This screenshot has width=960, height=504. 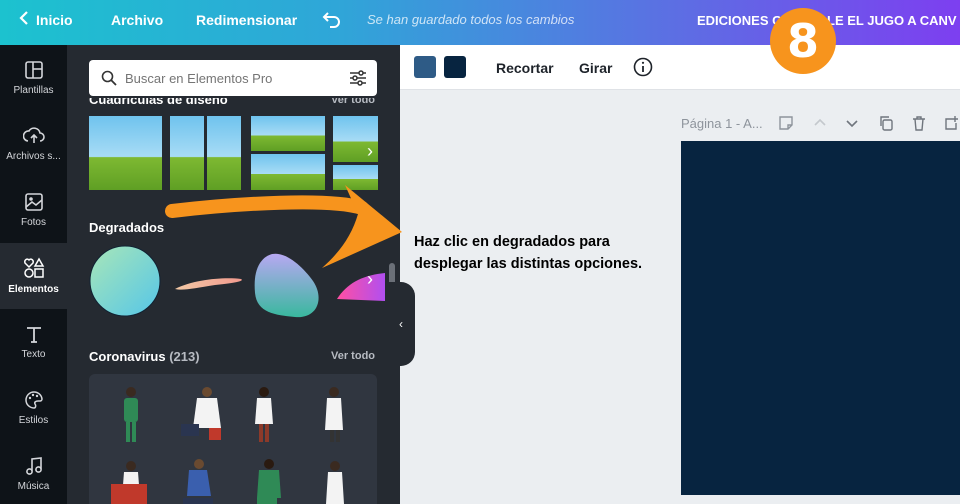 What do you see at coordinates (246, 20) in the screenshot?
I see `resize-menu: Redimensionar` at bounding box center [246, 20].